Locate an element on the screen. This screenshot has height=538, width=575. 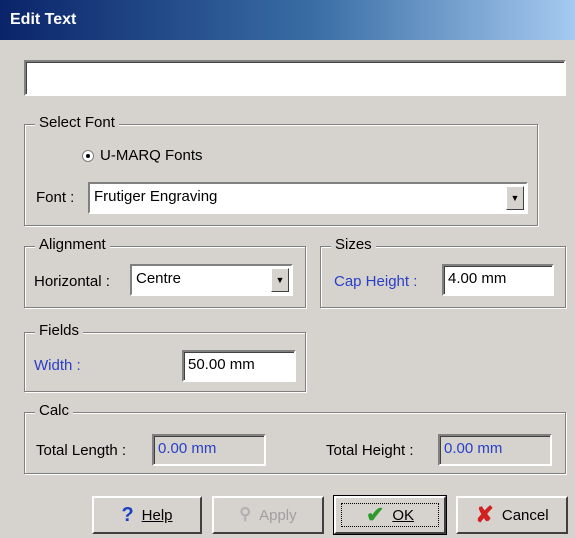
total-length-value: 0.00 mm is located at coordinates (209, 450).